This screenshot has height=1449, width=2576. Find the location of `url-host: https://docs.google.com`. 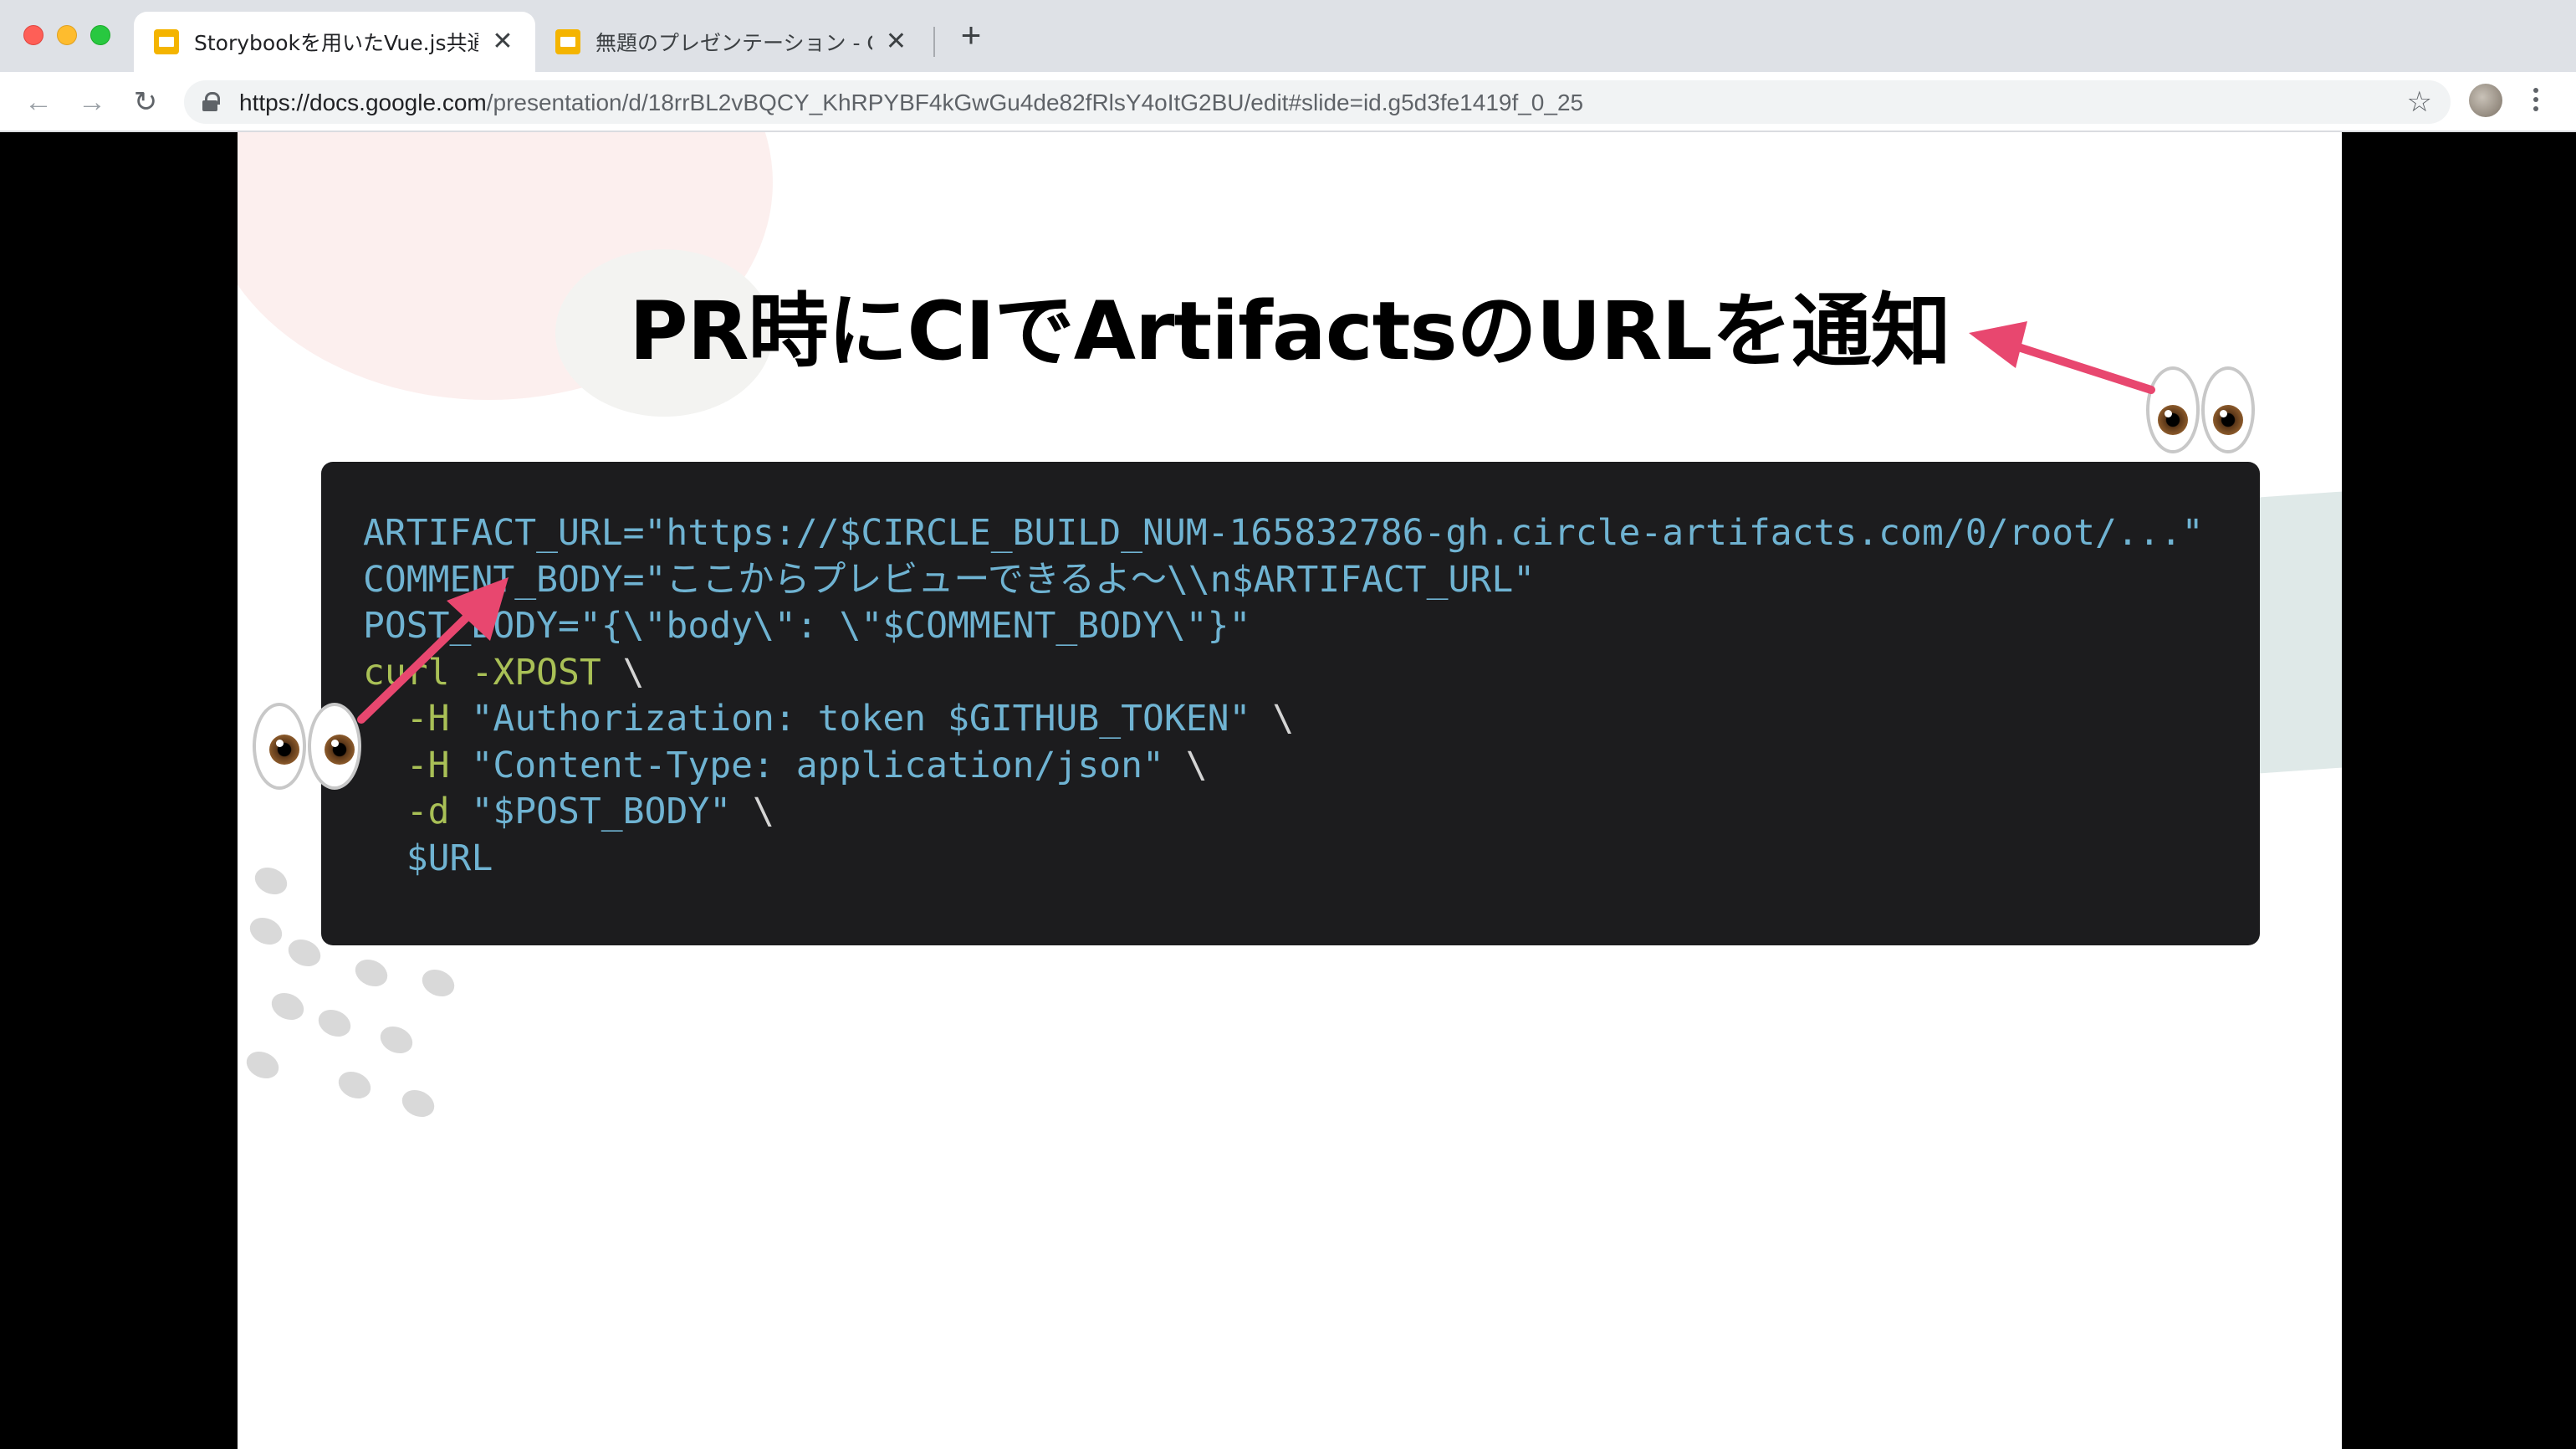

url-host: https://docs.google.com is located at coordinates (363, 102).